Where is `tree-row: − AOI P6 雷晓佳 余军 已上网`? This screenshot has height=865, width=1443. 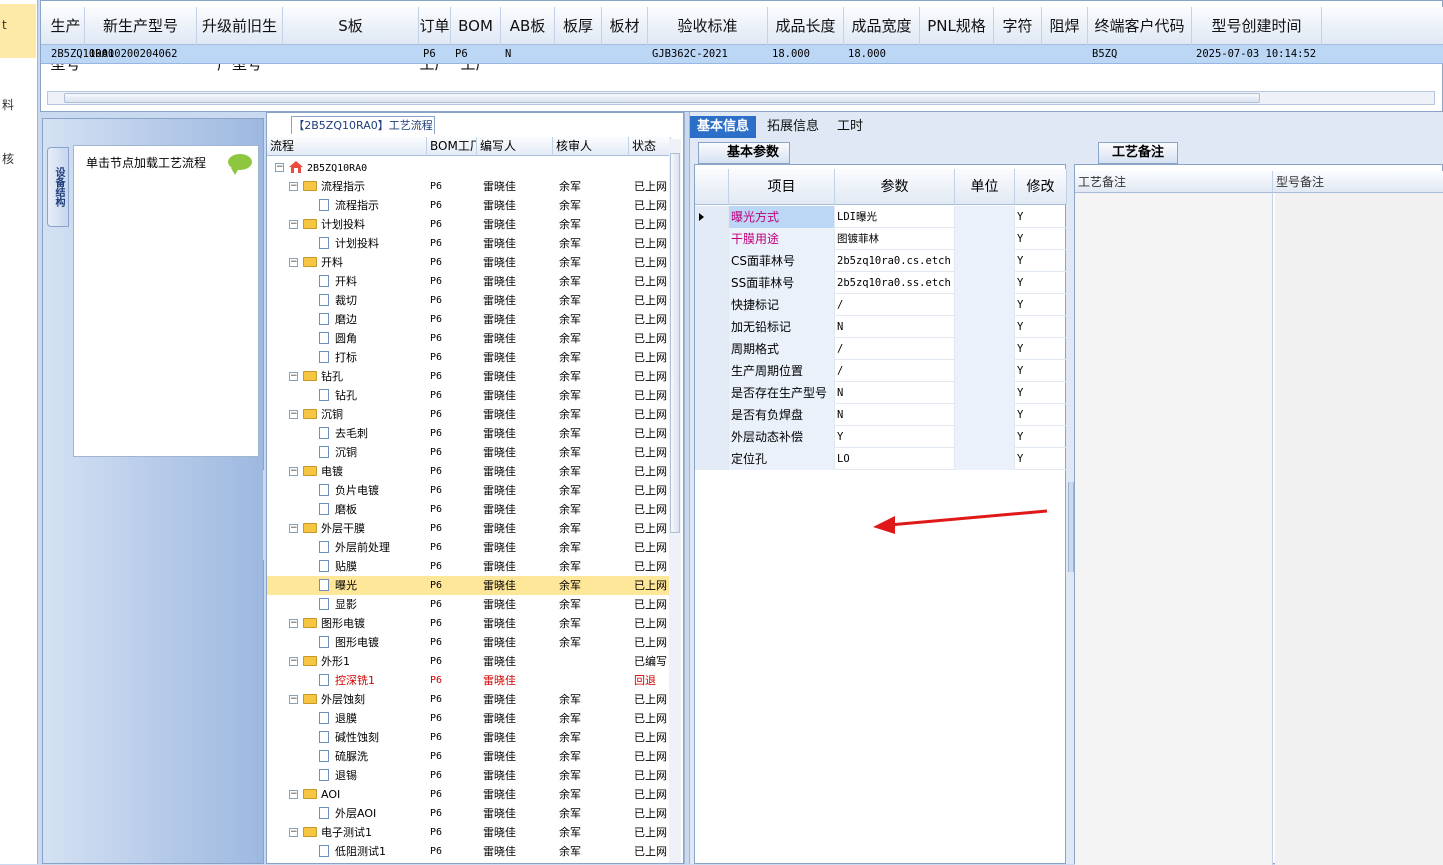
tree-row: − AOI P6 雷晓佳 余军 已上网 is located at coordinates (469, 794).